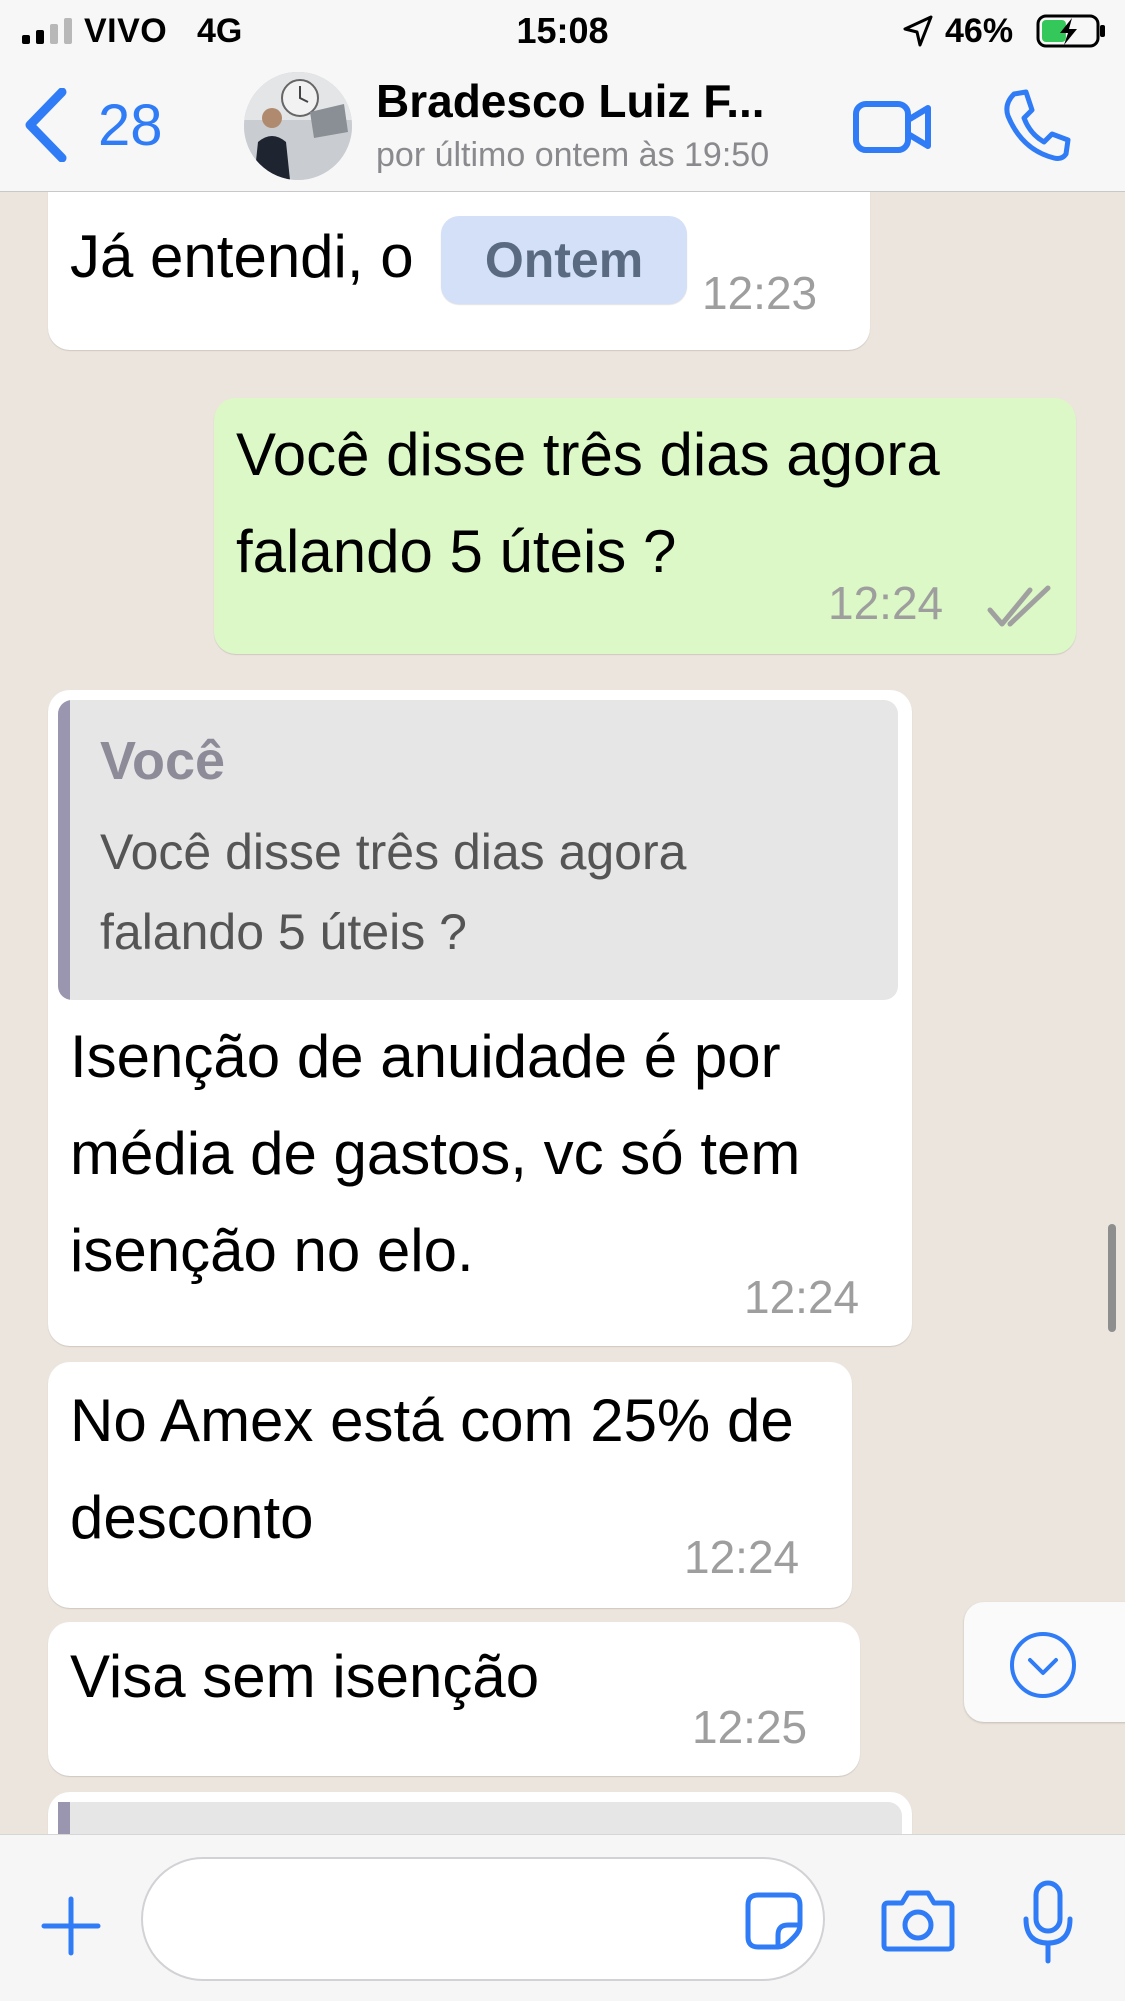 This screenshot has height=2001, width=1125. What do you see at coordinates (163, 761) in the screenshot?
I see `quote-author: Você` at bounding box center [163, 761].